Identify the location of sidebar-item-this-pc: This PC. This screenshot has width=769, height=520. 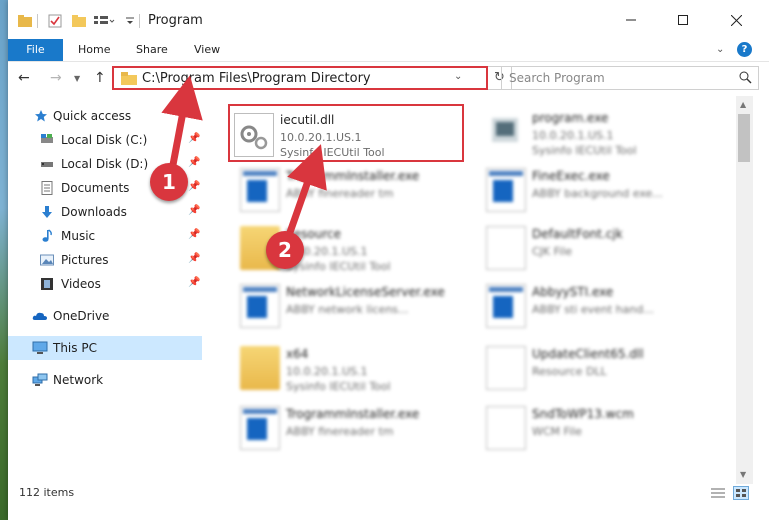
(105, 348).